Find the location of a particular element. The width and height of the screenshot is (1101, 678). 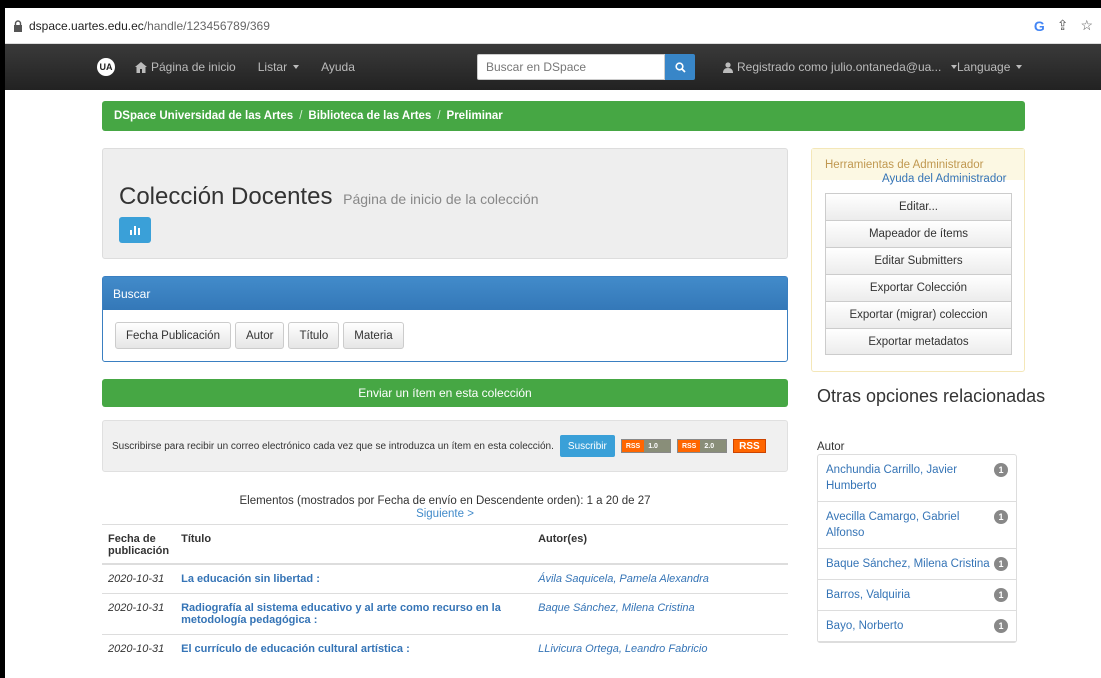

edit-submitters-button: Editar Submitters is located at coordinates (918, 260).